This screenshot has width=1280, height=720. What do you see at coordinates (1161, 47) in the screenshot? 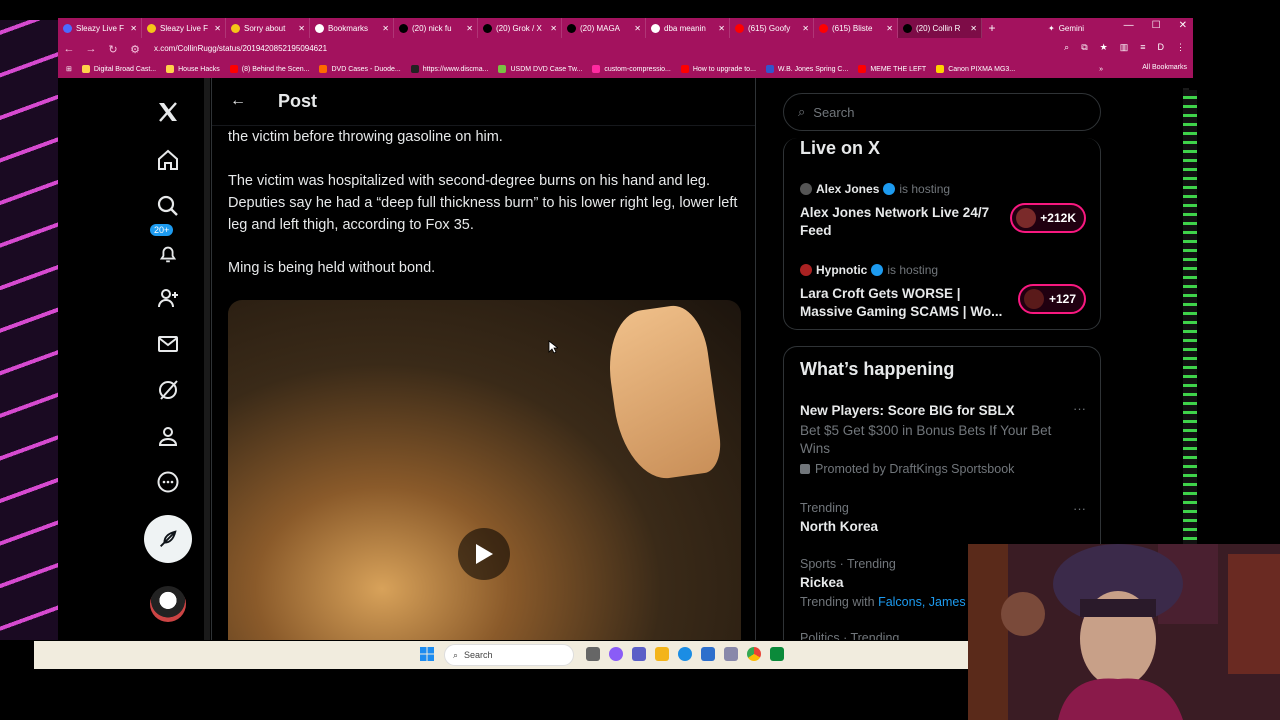
I see `profile-icon: D` at bounding box center [1161, 47].